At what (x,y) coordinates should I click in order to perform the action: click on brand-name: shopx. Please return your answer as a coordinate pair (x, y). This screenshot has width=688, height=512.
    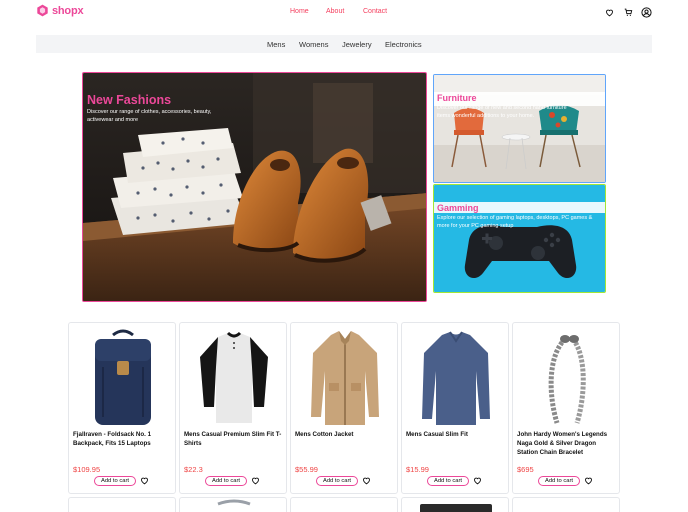
    Looking at the image, I should click on (68, 10).